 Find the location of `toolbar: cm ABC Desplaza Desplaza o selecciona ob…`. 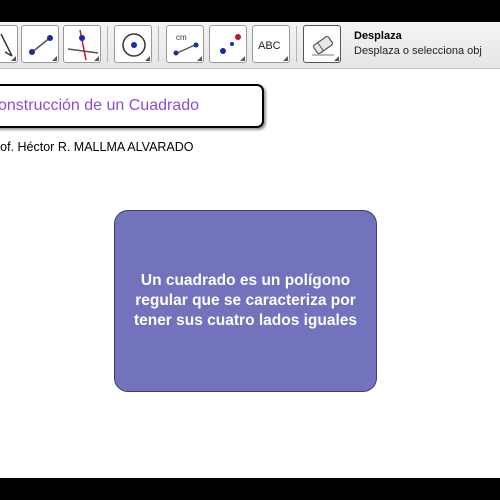

toolbar: cm ABC Desplaza Desplaza o selecciona ob… is located at coordinates (250, 45).